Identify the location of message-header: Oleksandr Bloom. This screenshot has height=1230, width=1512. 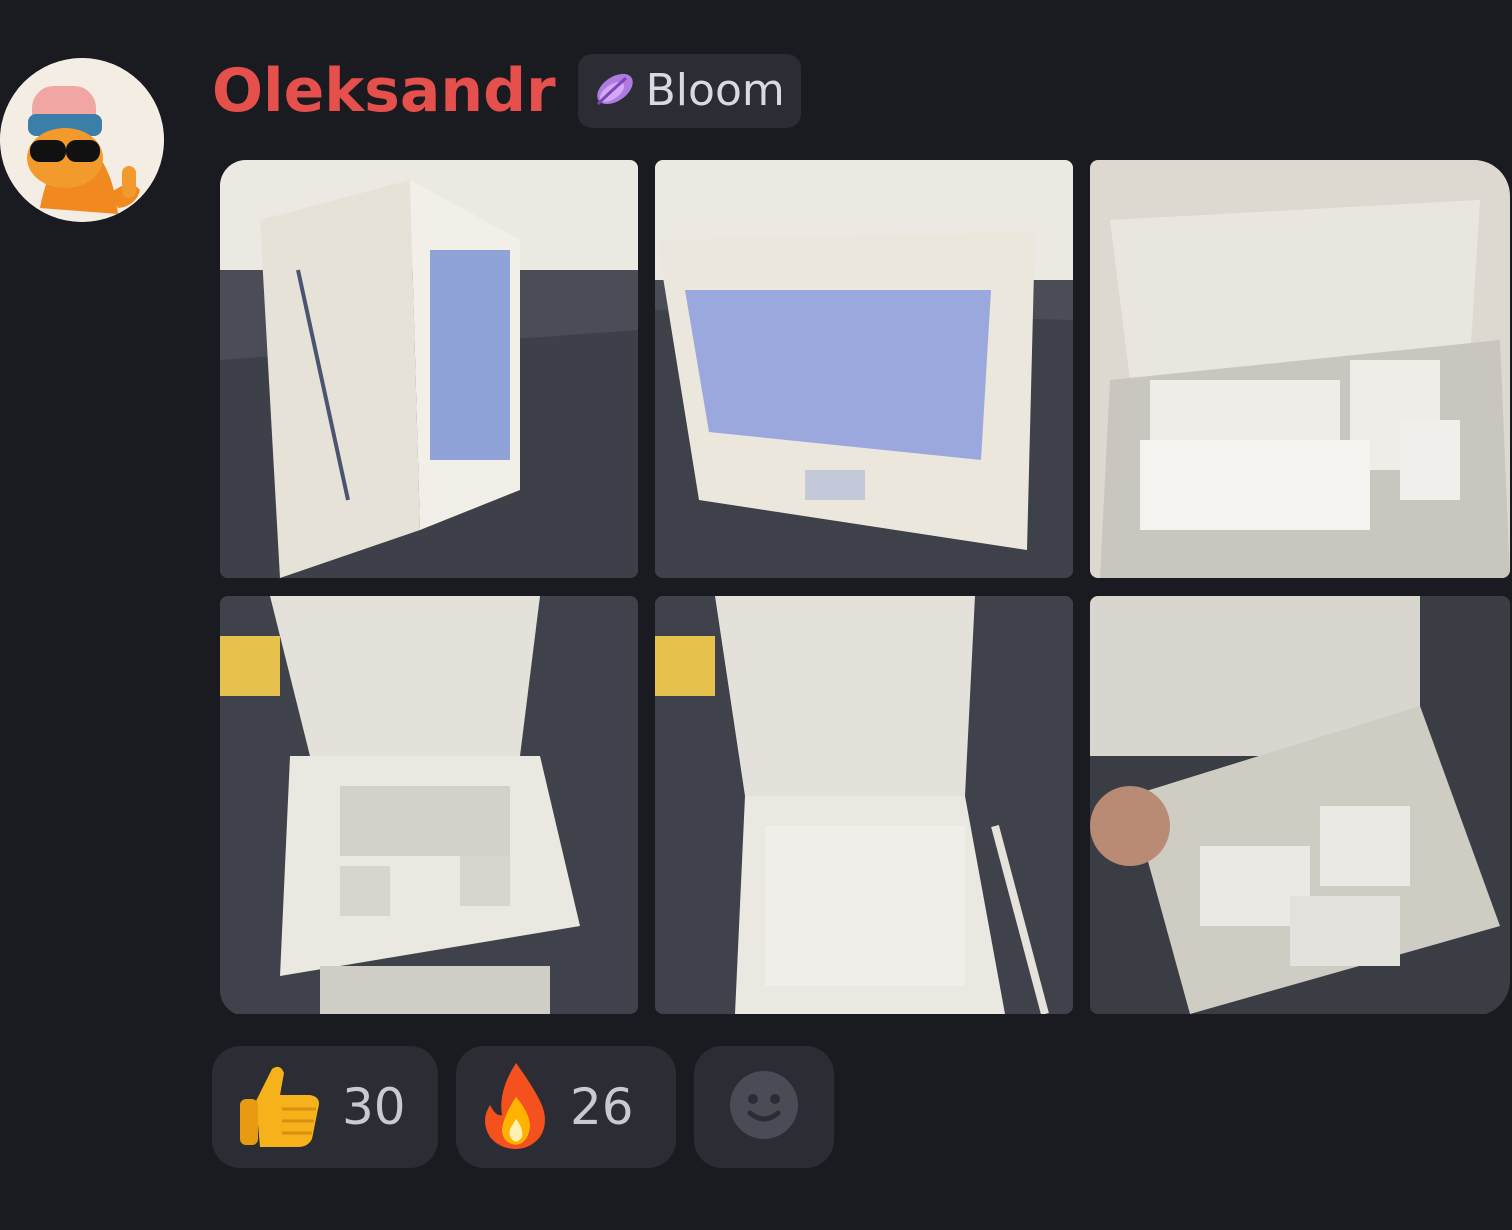
(506, 91).